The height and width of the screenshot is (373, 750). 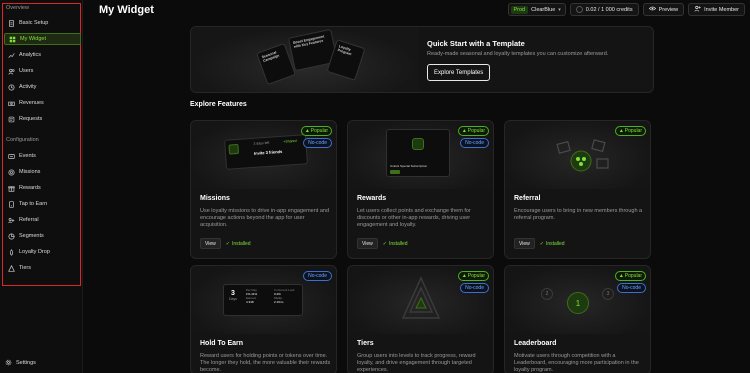 I want to click on sidebar-item-label: Basic Setup, so click(x=34, y=23).